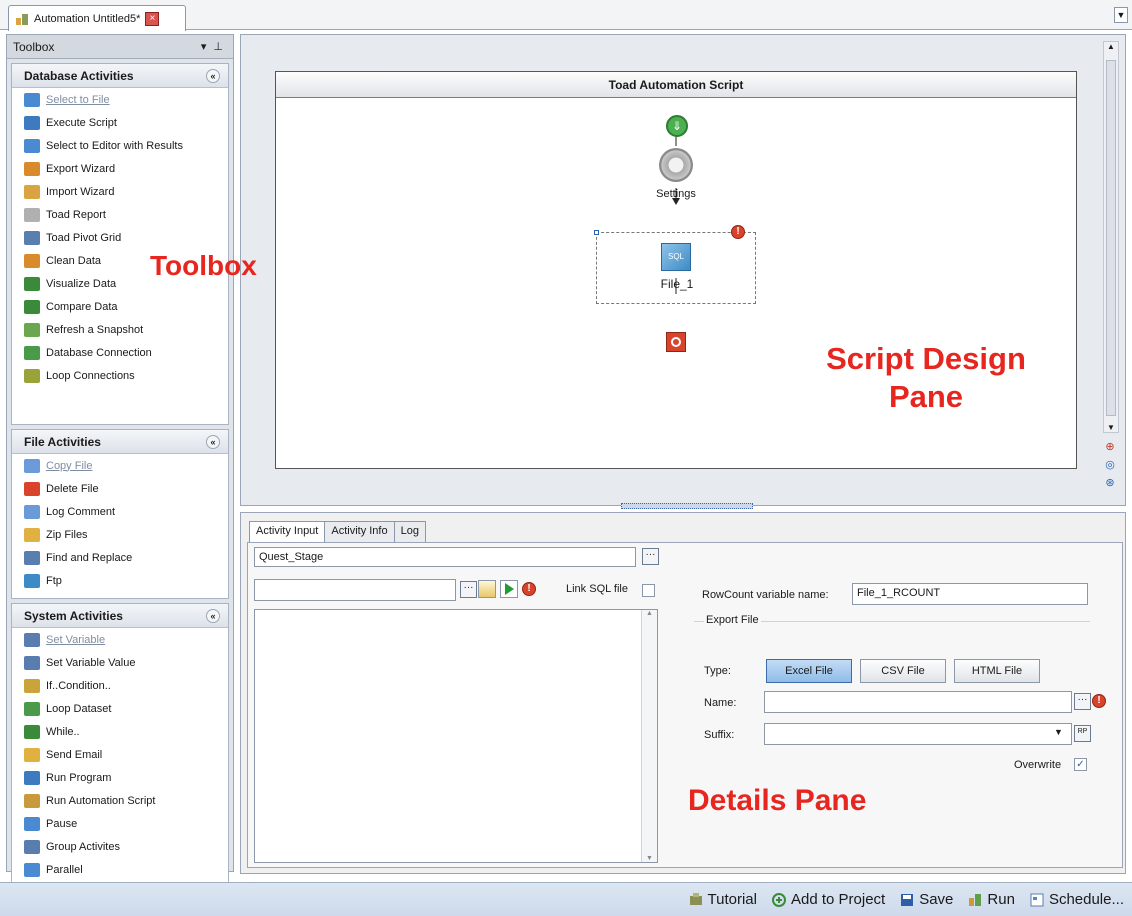  What do you see at coordinates (84, 237) in the screenshot?
I see `toolbox-item-label: Toad Pivot Grid` at bounding box center [84, 237].